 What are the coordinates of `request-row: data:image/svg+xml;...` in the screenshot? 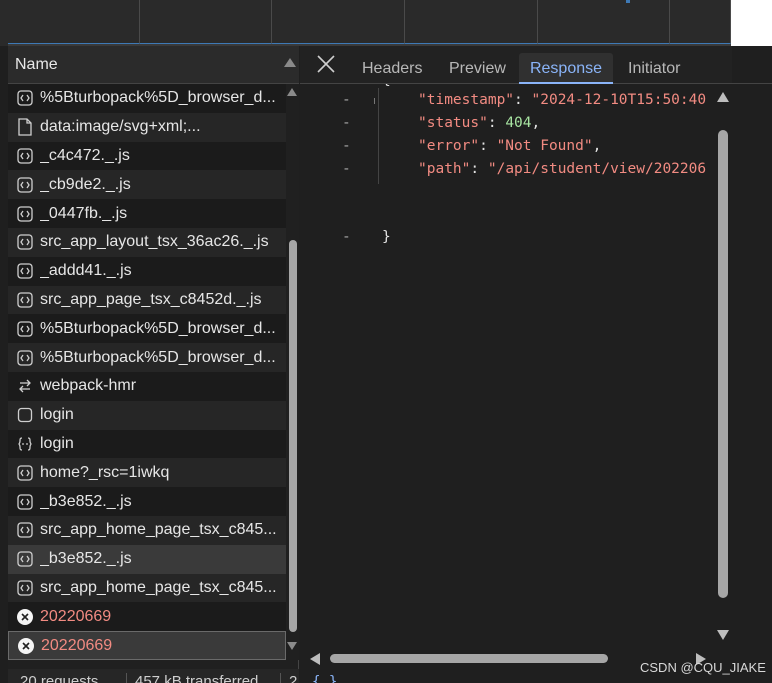 It's located at (147, 127).